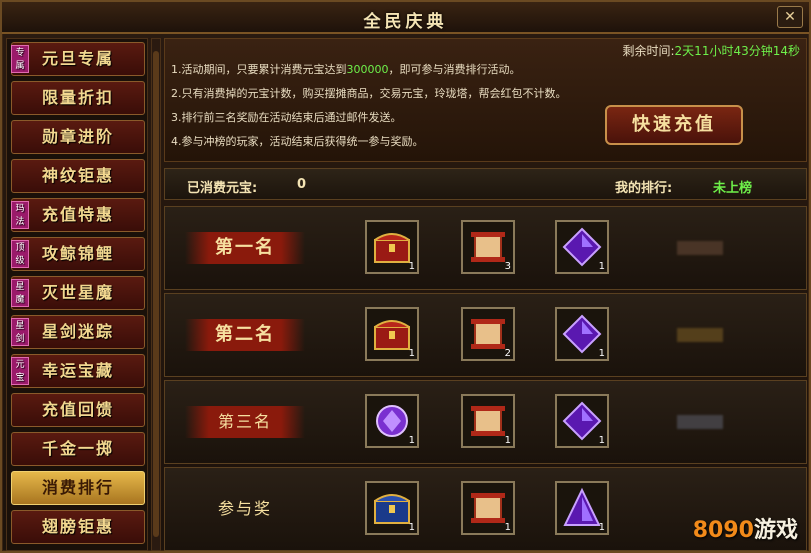 This screenshot has width=811, height=553. Describe the element at coordinates (745, 530) in the screenshot. I see `site-watermark-logo: 8090游戏` at that location.